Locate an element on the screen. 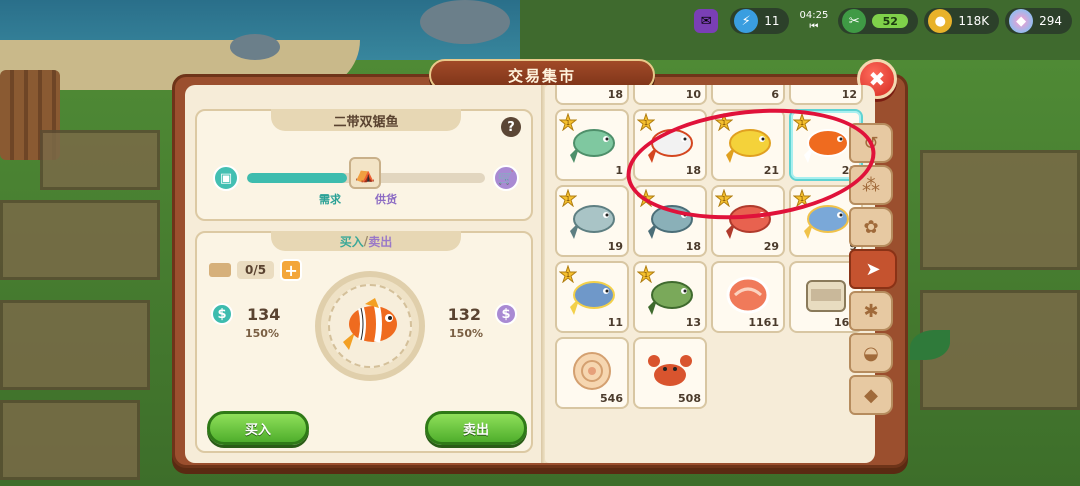  buy-button: 买入 is located at coordinates (258, 428).